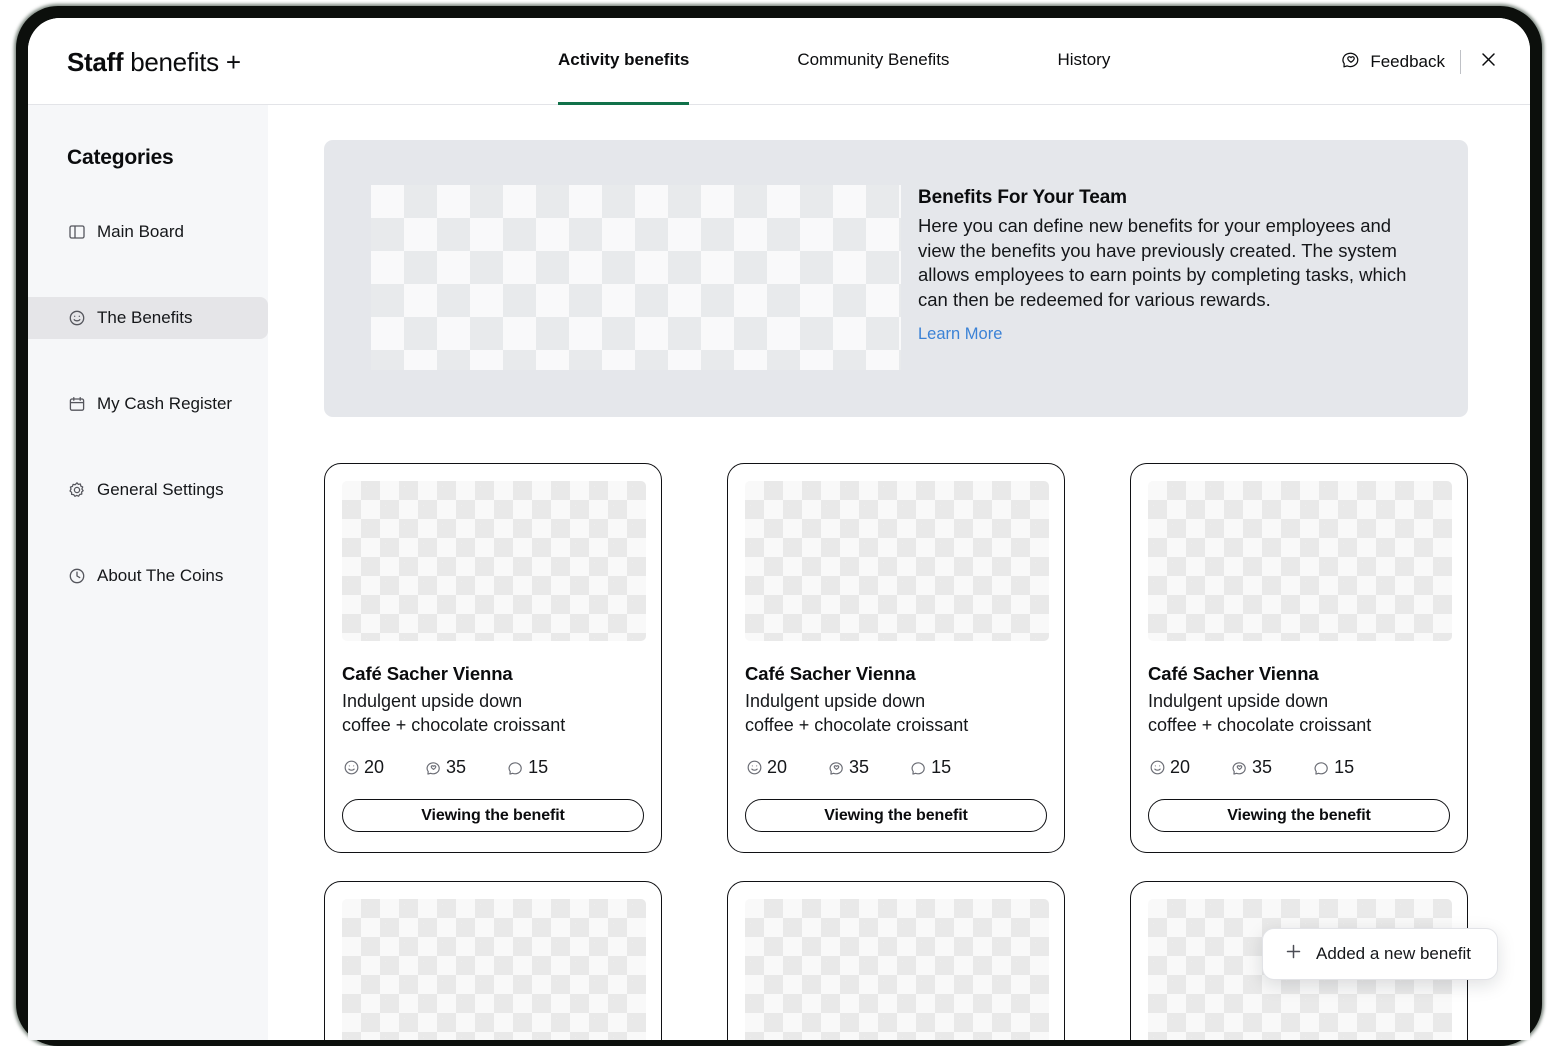 The image size is (1558, 1046). I want to click on close-button, so click(1488, 62).